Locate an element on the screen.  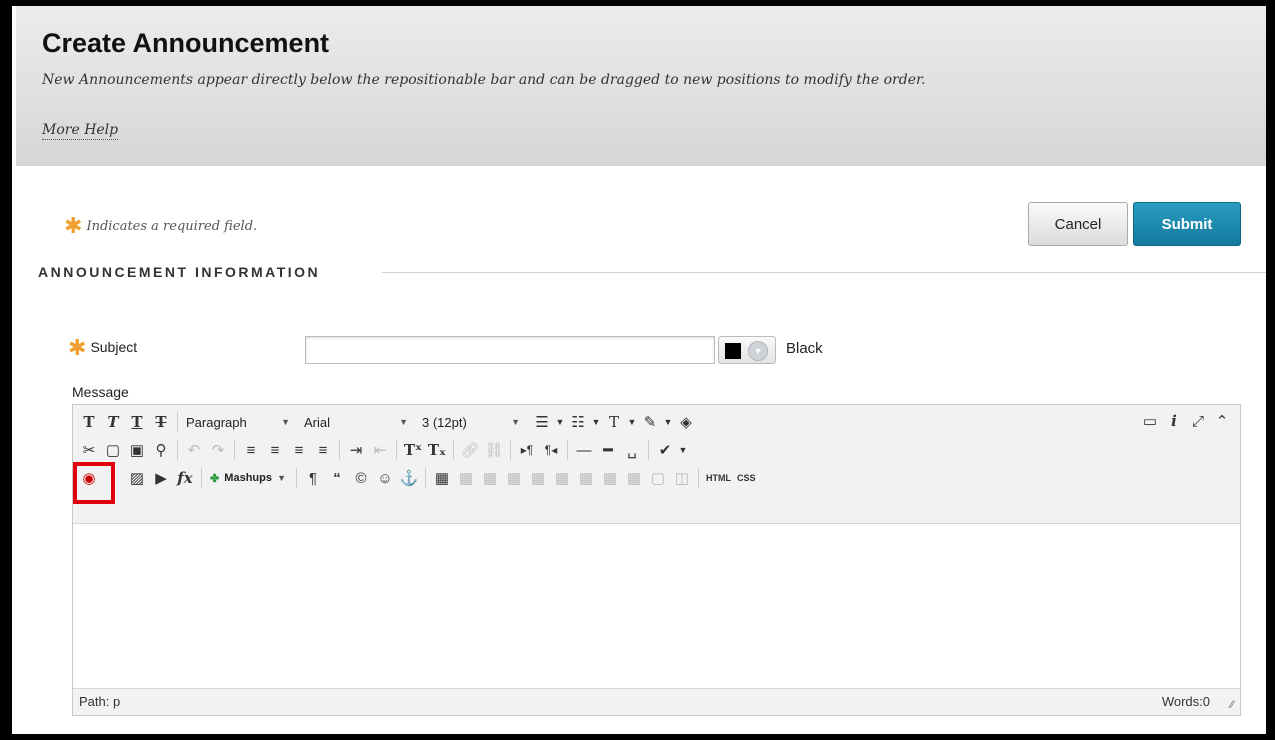
record-from-webcam-icon: ◉ is located at coordinates (94, 483).